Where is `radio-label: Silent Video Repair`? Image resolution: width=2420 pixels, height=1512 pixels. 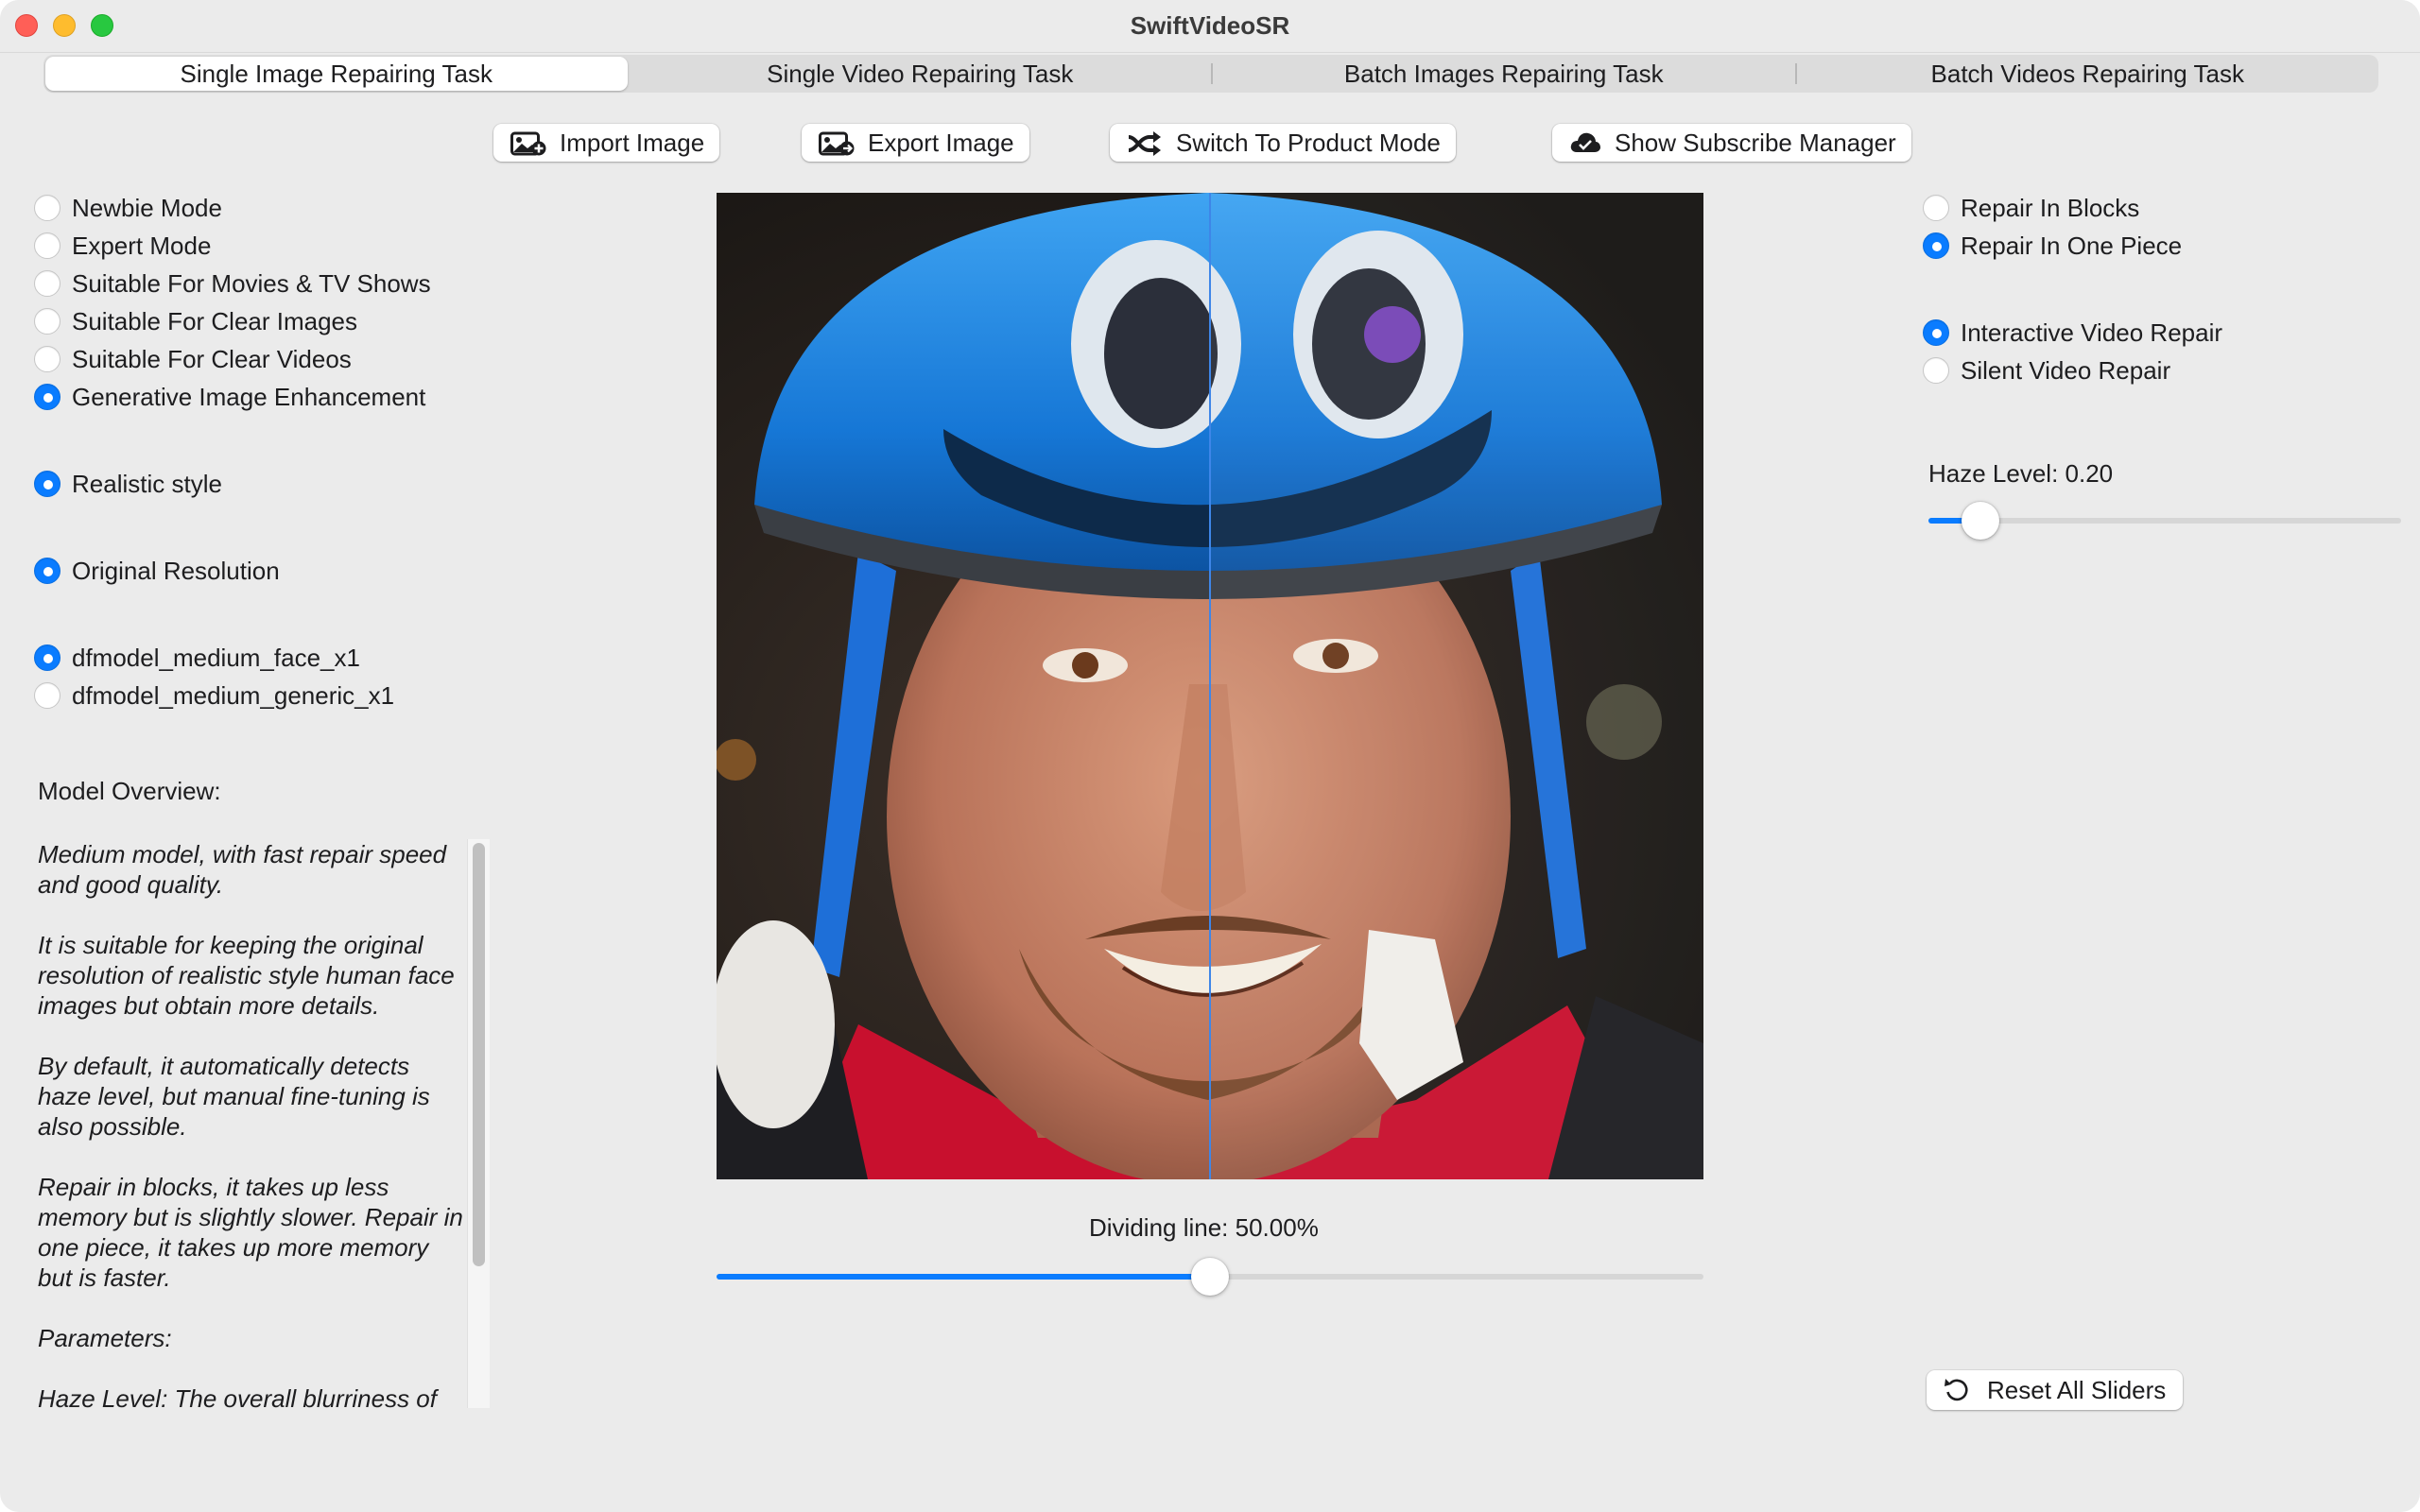 radio-label: Silent Video Repair is located at coordinates (2066, 370).